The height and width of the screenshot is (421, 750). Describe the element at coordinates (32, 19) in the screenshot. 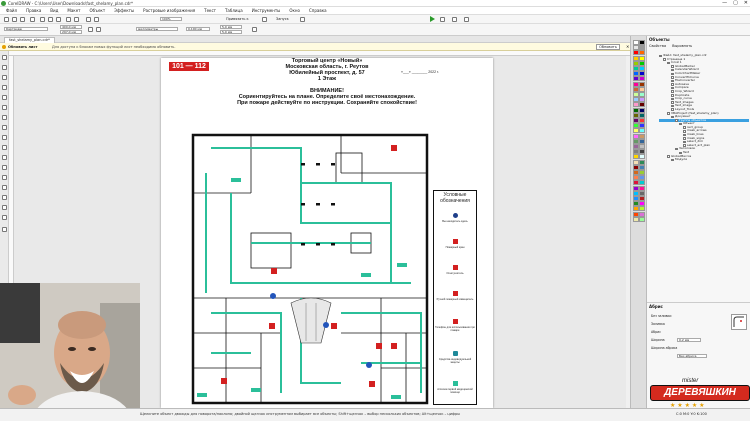

I see `print-icon` at that location.